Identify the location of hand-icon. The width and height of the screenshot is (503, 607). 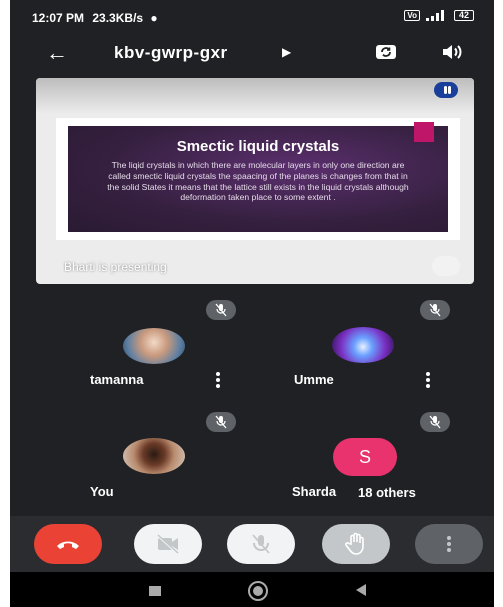
(354, 543).